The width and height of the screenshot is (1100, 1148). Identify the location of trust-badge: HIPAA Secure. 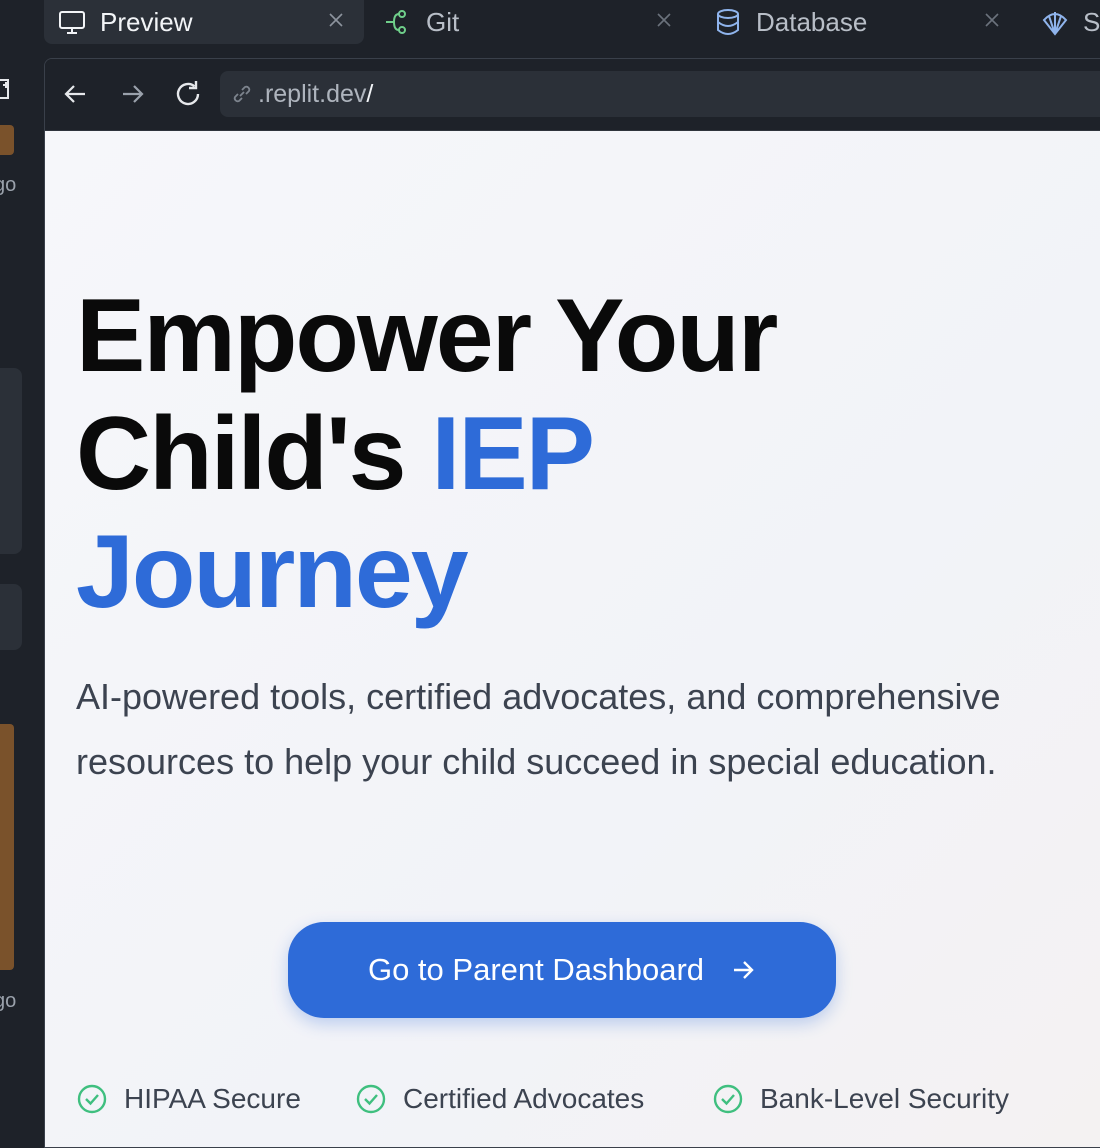
(188, 1099).